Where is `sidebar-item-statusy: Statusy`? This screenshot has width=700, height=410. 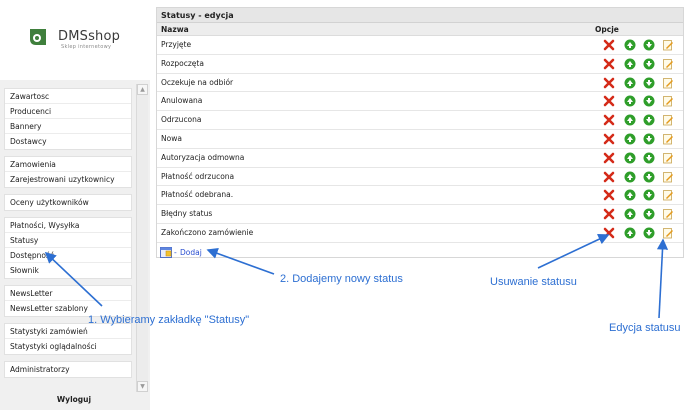
sidebar-item-statusy: Statusy is located at coordinates (68, 240).